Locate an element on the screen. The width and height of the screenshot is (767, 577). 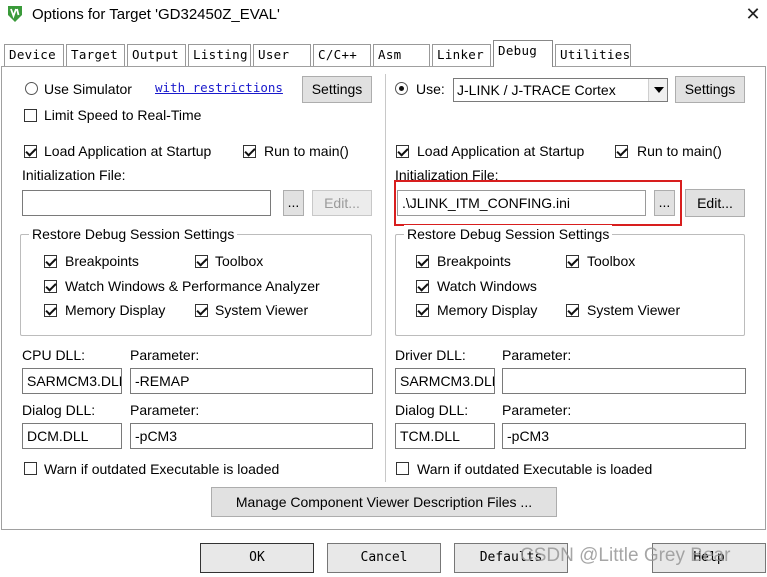
app-icon is located at coordinates (15, 14).